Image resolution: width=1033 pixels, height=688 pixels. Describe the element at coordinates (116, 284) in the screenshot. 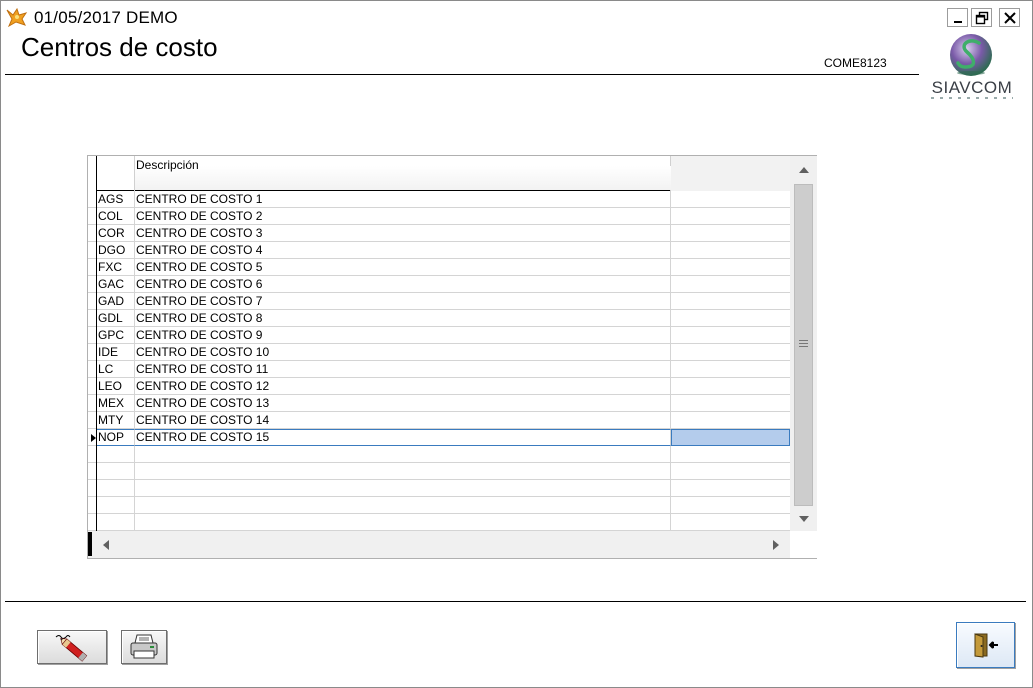

I see `cell-code: GAC` at that location.